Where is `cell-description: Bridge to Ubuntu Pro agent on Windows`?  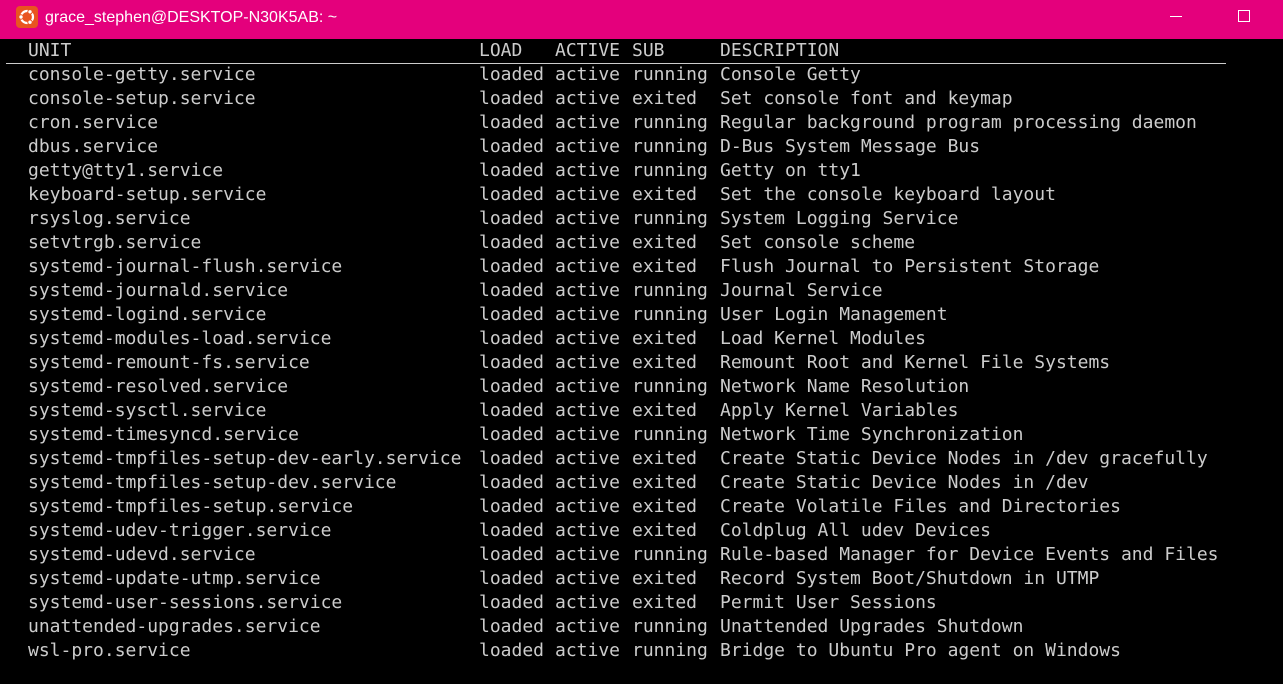 cell-description: Bridge to Ubuntu Pro agent on Windows is located at coordinates (920, 650).